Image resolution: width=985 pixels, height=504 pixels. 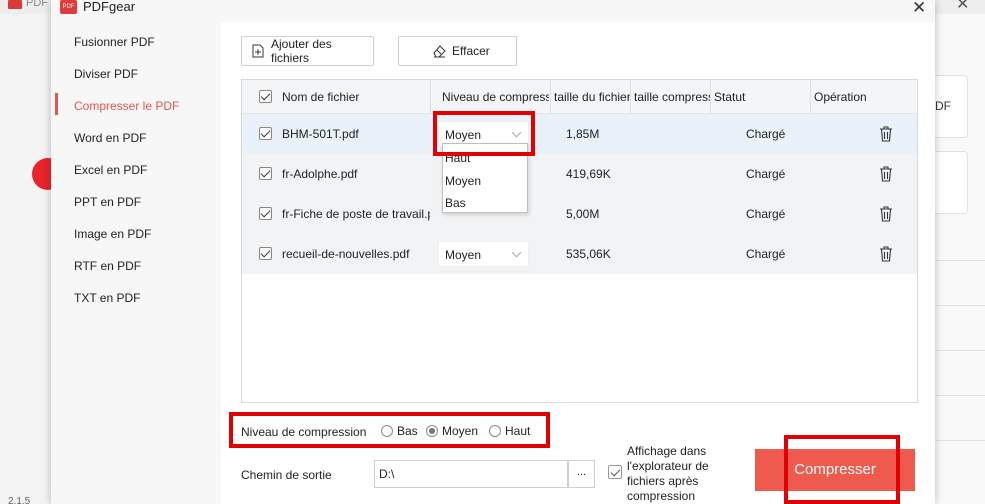 I want to click on table-row: fr-Adolphe.pdf 419,69K Chargé, so click(x=579, y=174).